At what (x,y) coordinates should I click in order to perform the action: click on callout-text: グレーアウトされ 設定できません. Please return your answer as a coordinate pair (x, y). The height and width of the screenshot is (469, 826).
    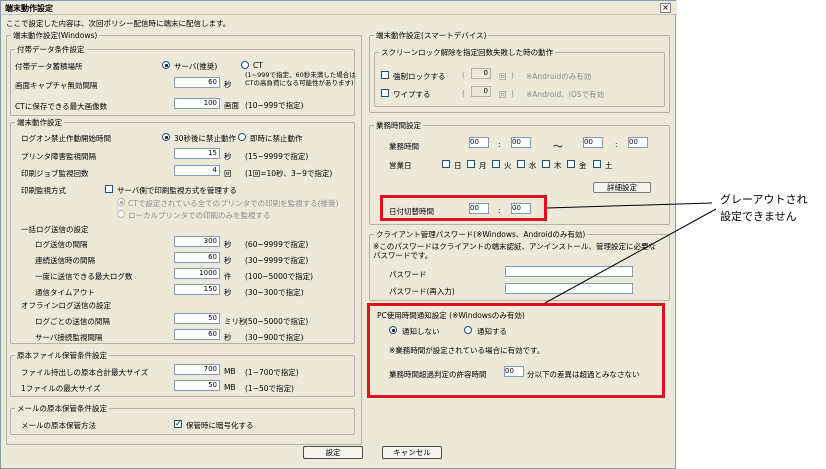
    Looking at the image, I should click on (764, 208).